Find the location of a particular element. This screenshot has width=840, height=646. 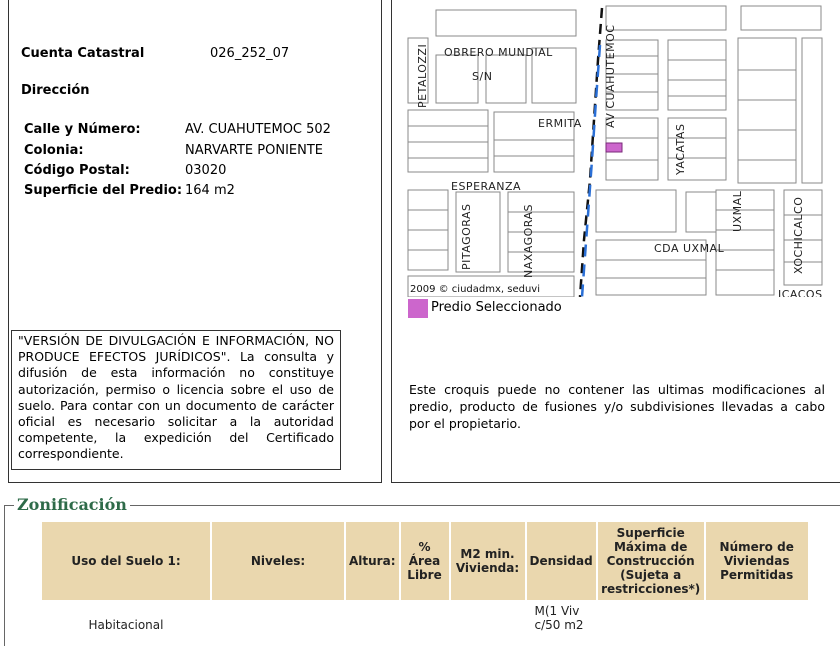

cell-superficie is located at coordinates (651, 616).